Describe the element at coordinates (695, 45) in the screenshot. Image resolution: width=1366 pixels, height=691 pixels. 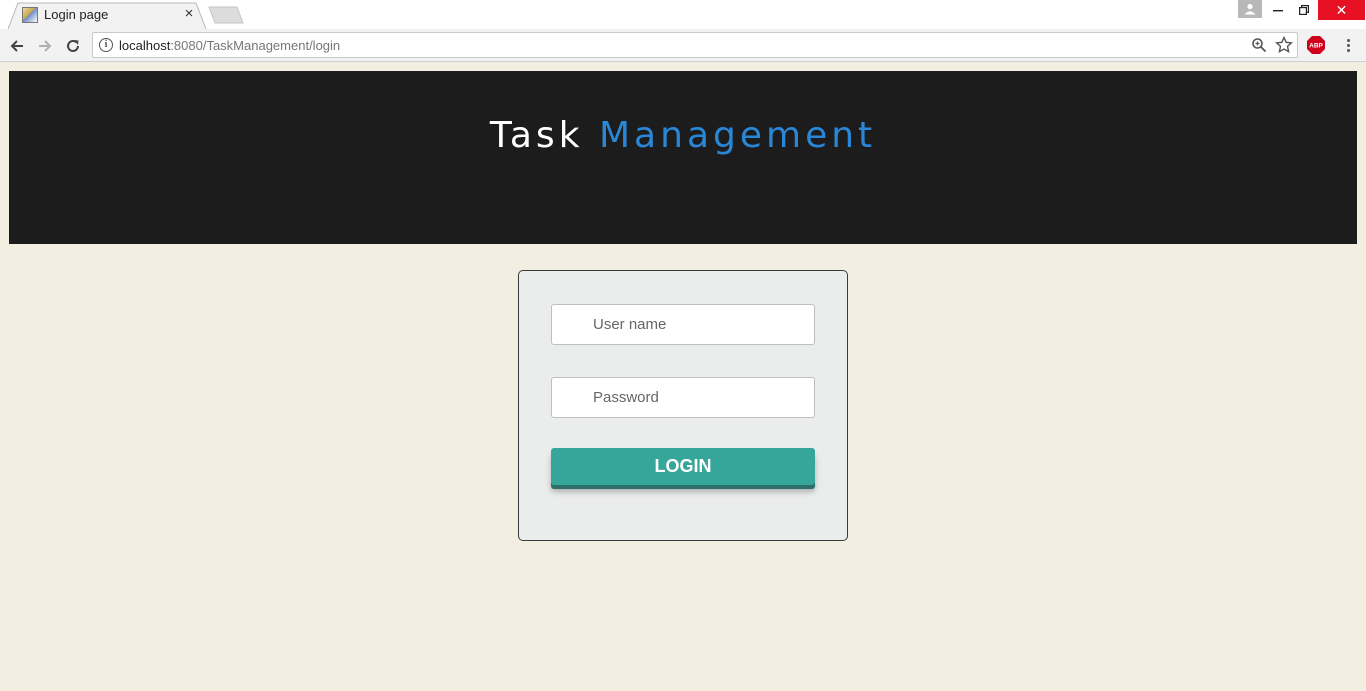
I see `address-bar: i localhost:8080/TaskManagement/login` at that location.